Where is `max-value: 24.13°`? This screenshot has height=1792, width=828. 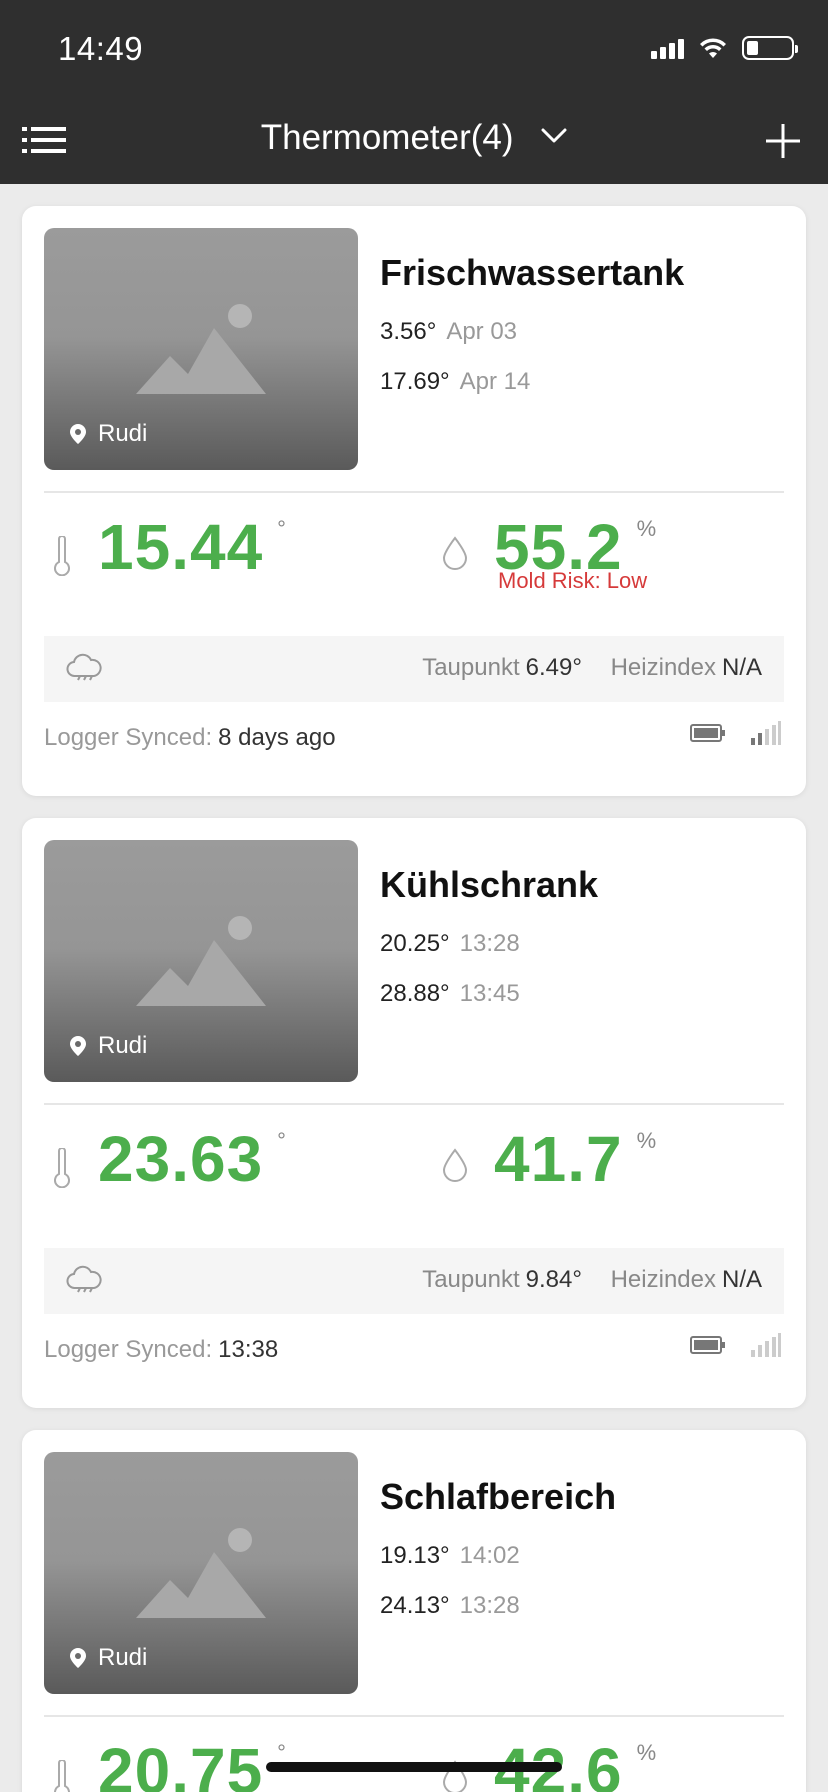 max-value: 24.13° is located at coordinates (415, 1605).